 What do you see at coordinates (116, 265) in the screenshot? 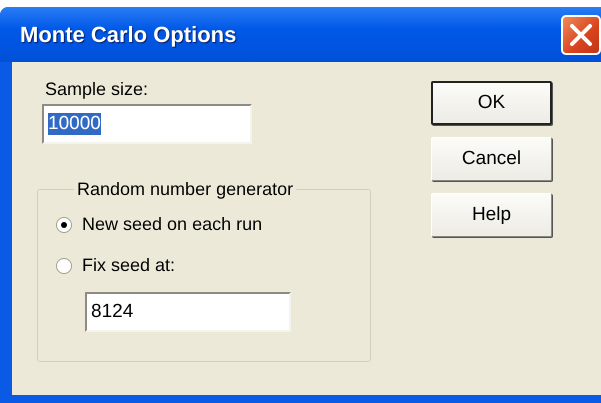
I see `radio-option: Fix seed at:` at bounding box center [116, 265].